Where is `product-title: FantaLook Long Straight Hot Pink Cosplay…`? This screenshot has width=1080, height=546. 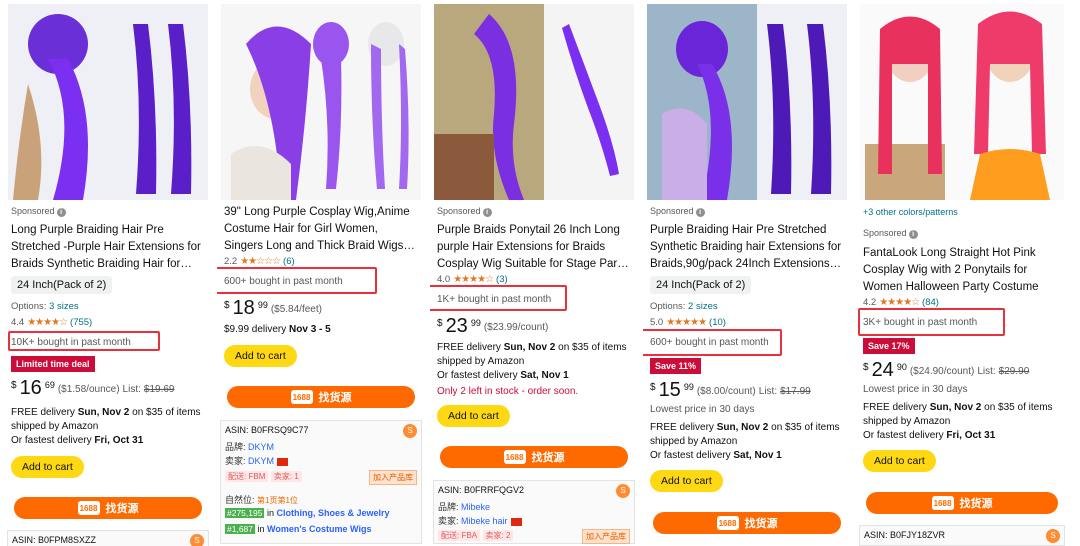
product-title: FantaLook Long Straight Hot Pink Cosplay… is located at coordinates (962, 270).